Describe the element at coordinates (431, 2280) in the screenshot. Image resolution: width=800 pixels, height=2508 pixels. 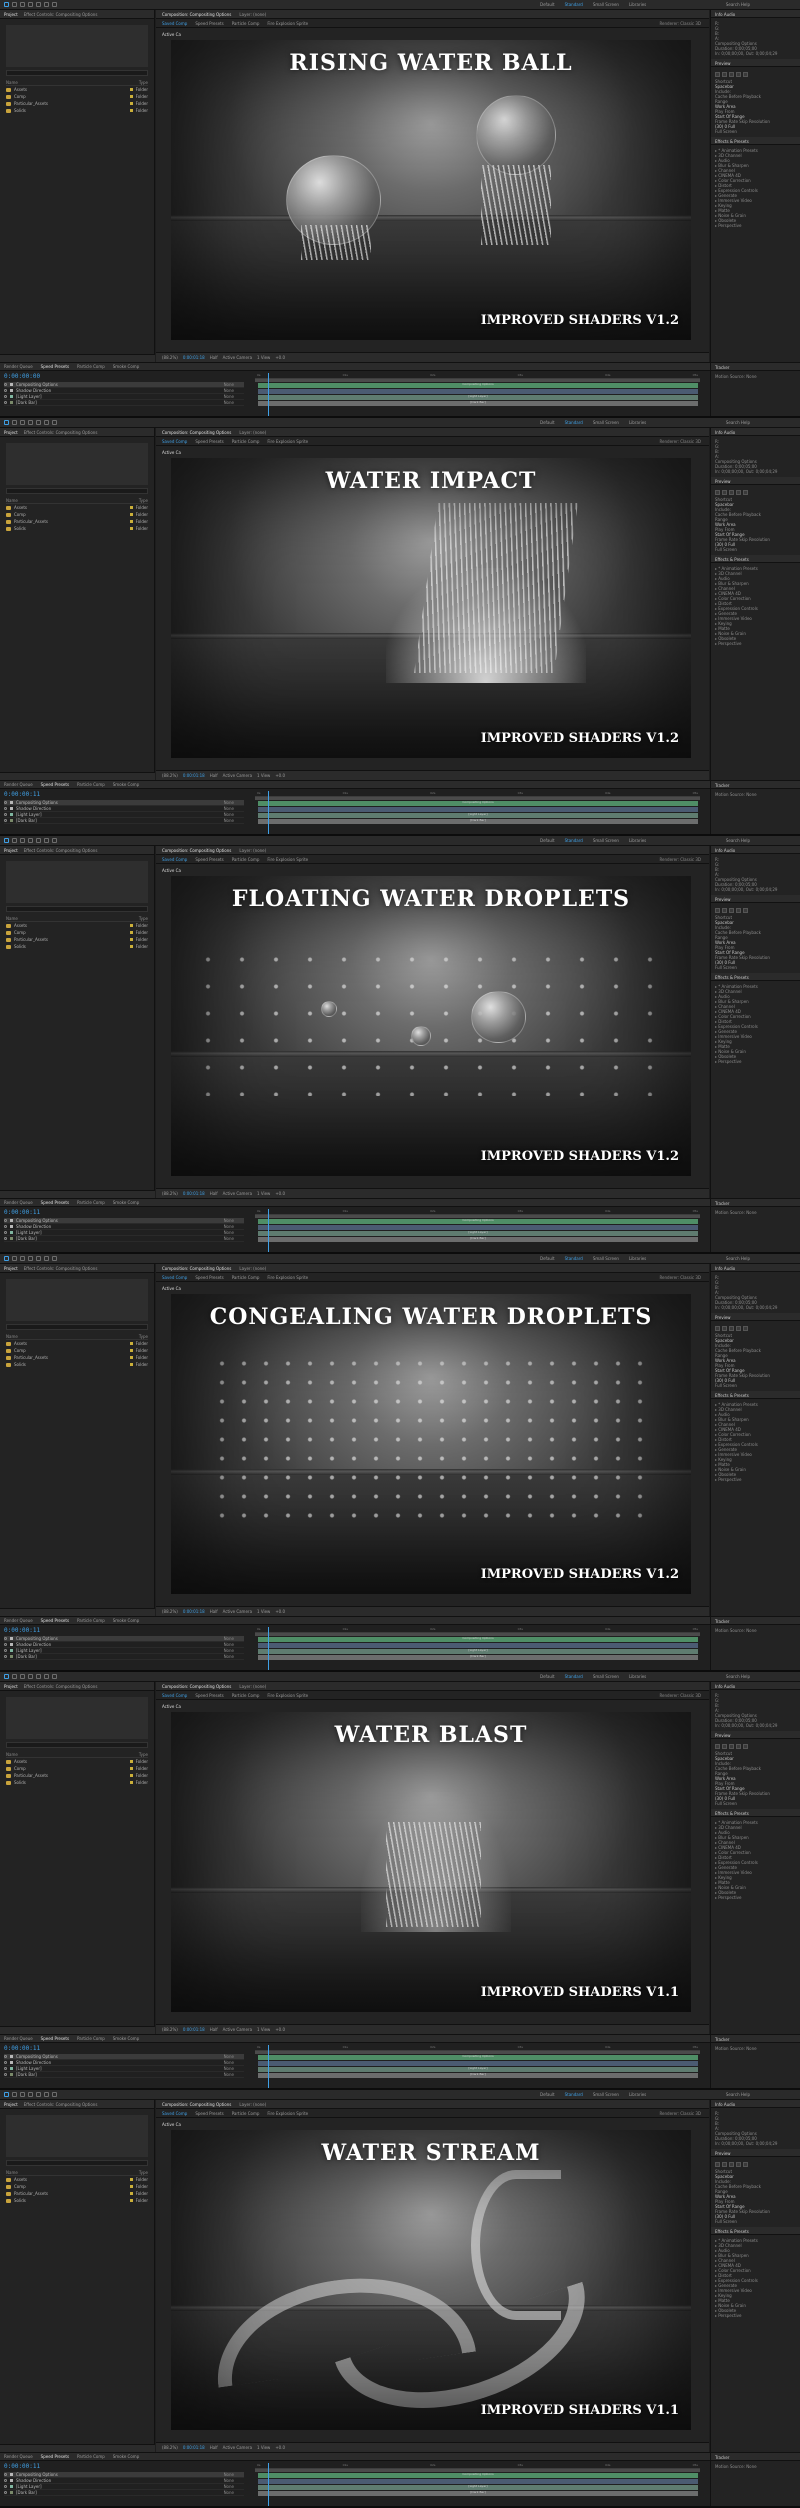
I see `composition-canvas: WATER STREAM IMPROVED SHADERS V1.1` at that location.